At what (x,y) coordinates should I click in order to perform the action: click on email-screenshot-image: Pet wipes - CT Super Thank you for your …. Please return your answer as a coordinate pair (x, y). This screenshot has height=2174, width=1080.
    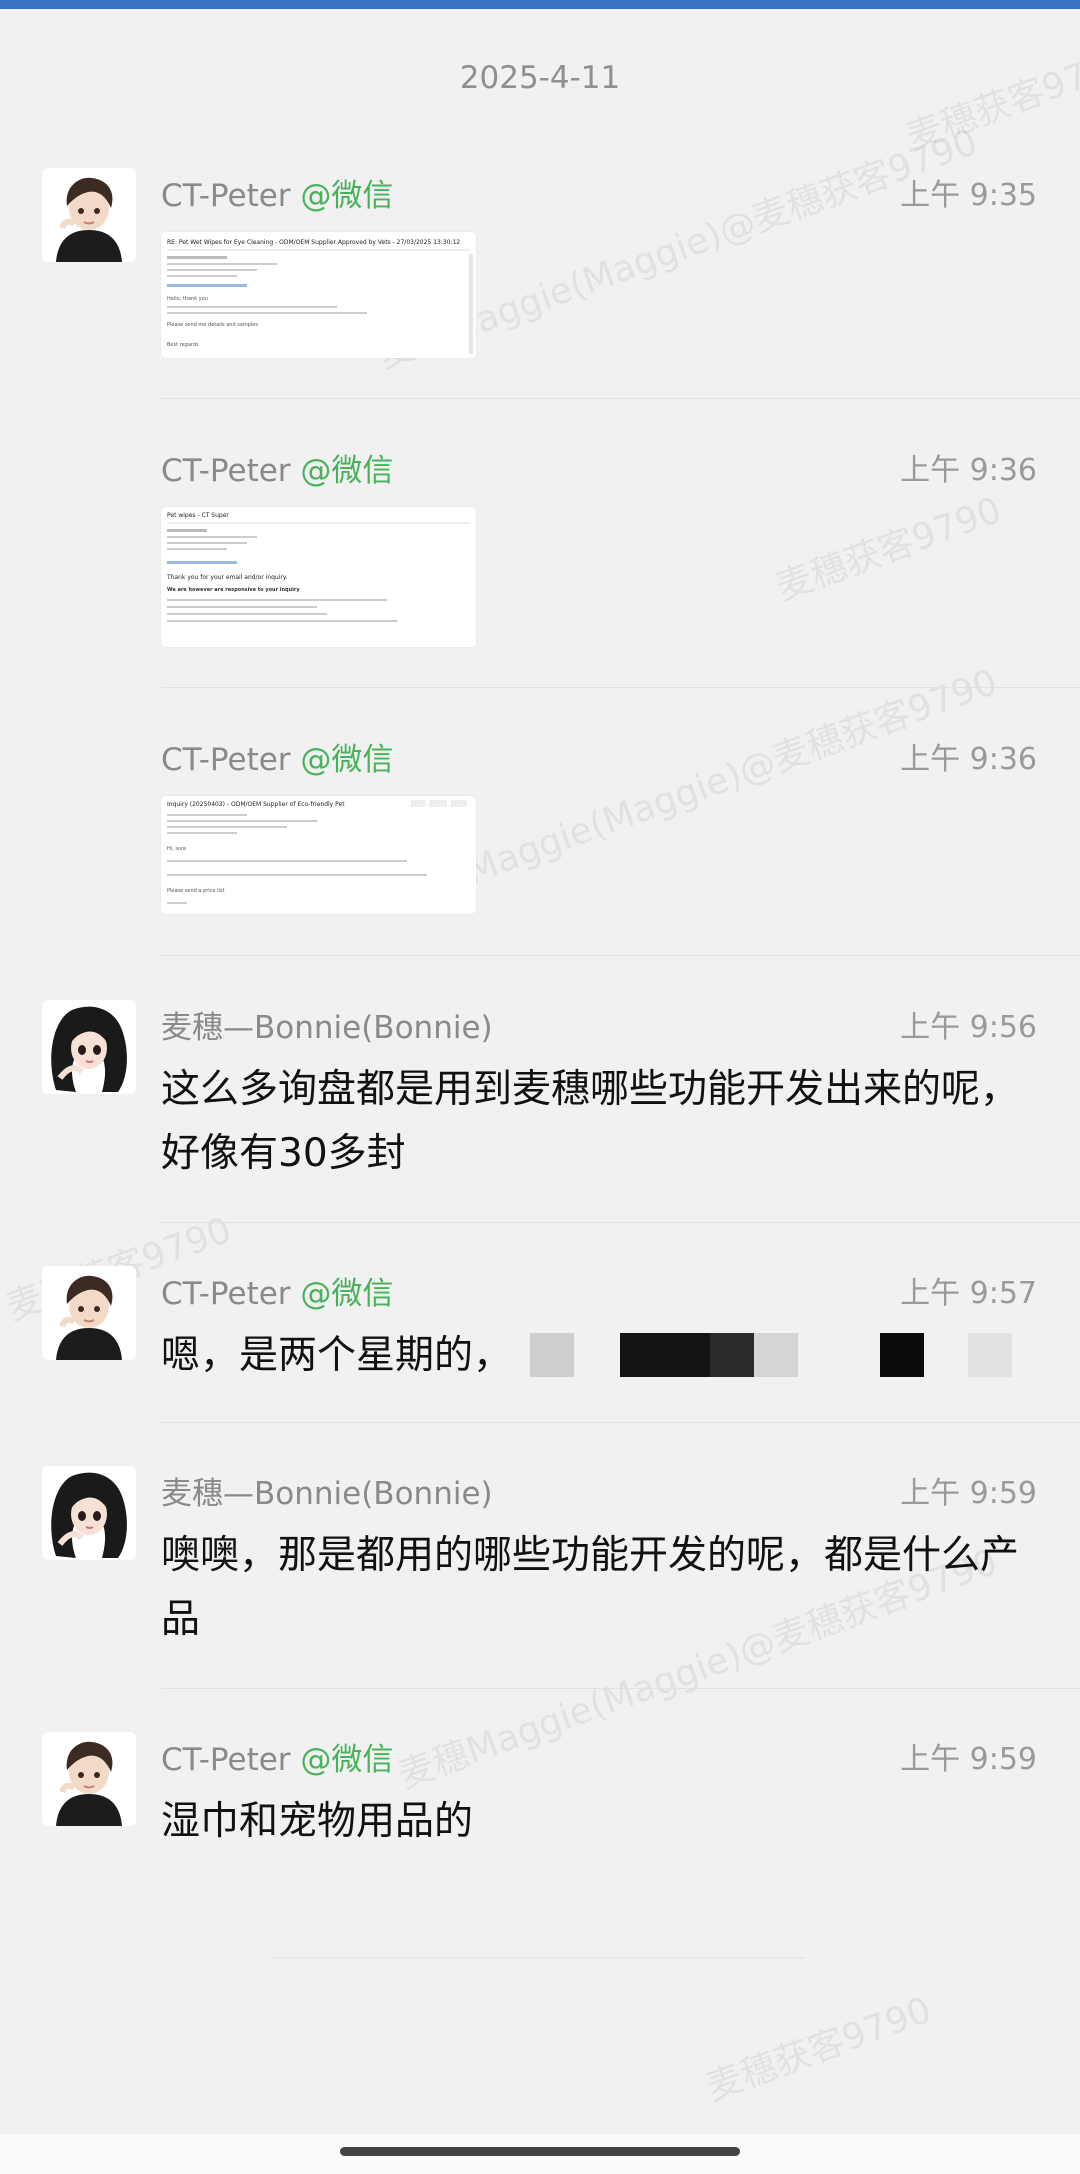
    Looking at the image, I should click on (318, 577).